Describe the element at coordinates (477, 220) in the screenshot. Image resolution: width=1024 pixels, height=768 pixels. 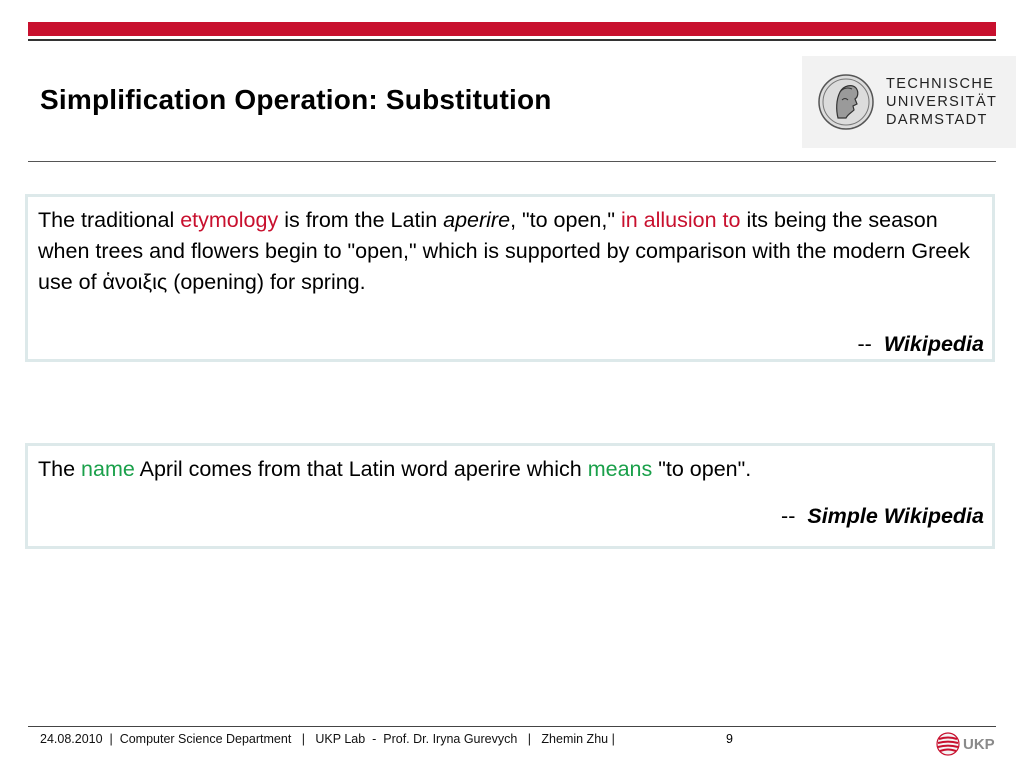
I see `italic-aperire: aperire` at that location.